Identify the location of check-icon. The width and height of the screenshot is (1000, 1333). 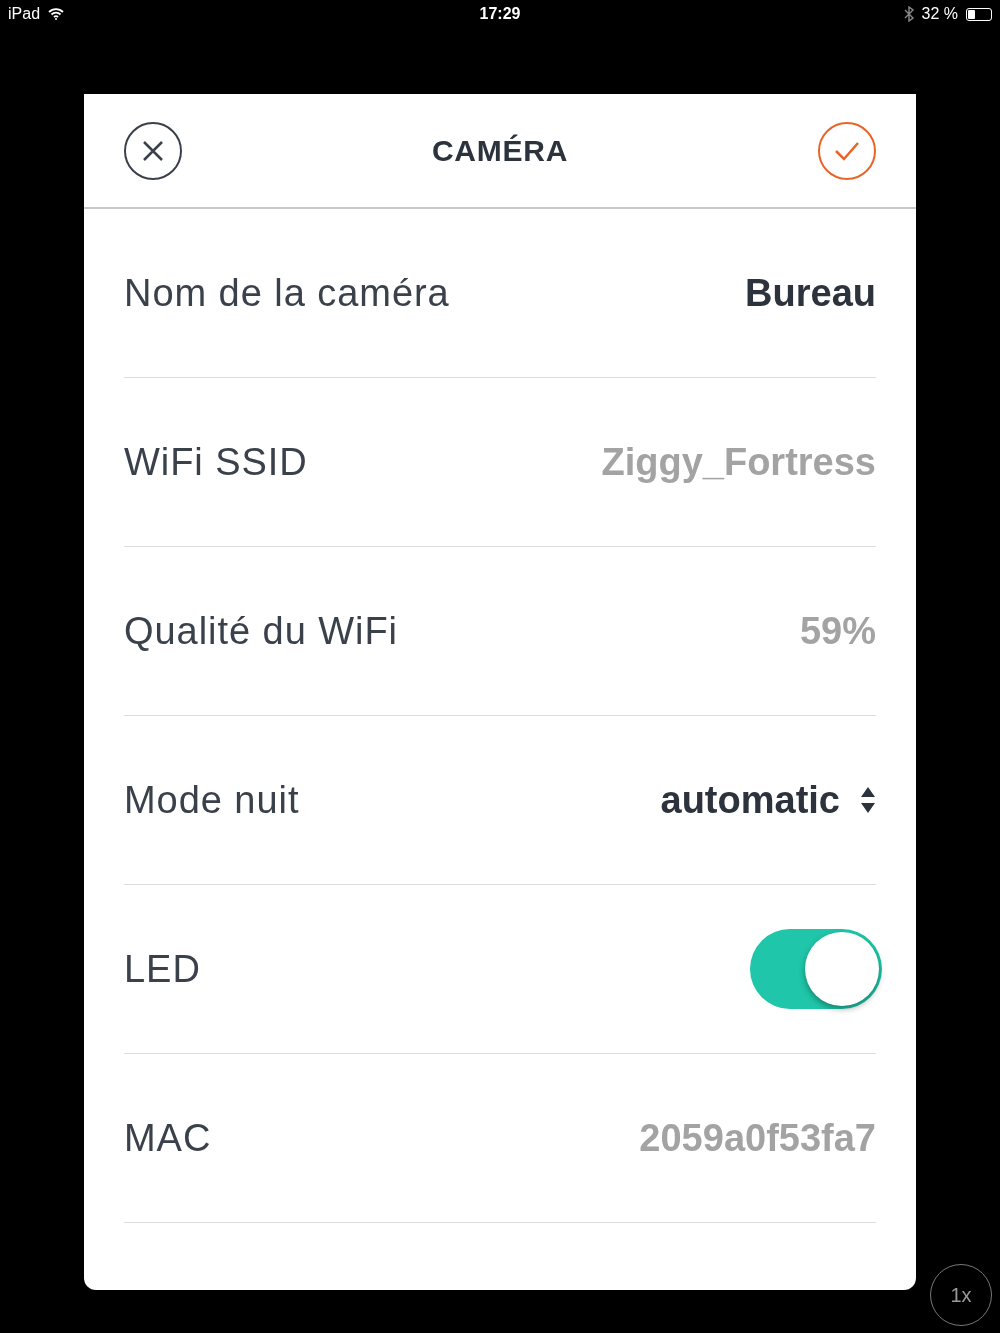
(847, 150).